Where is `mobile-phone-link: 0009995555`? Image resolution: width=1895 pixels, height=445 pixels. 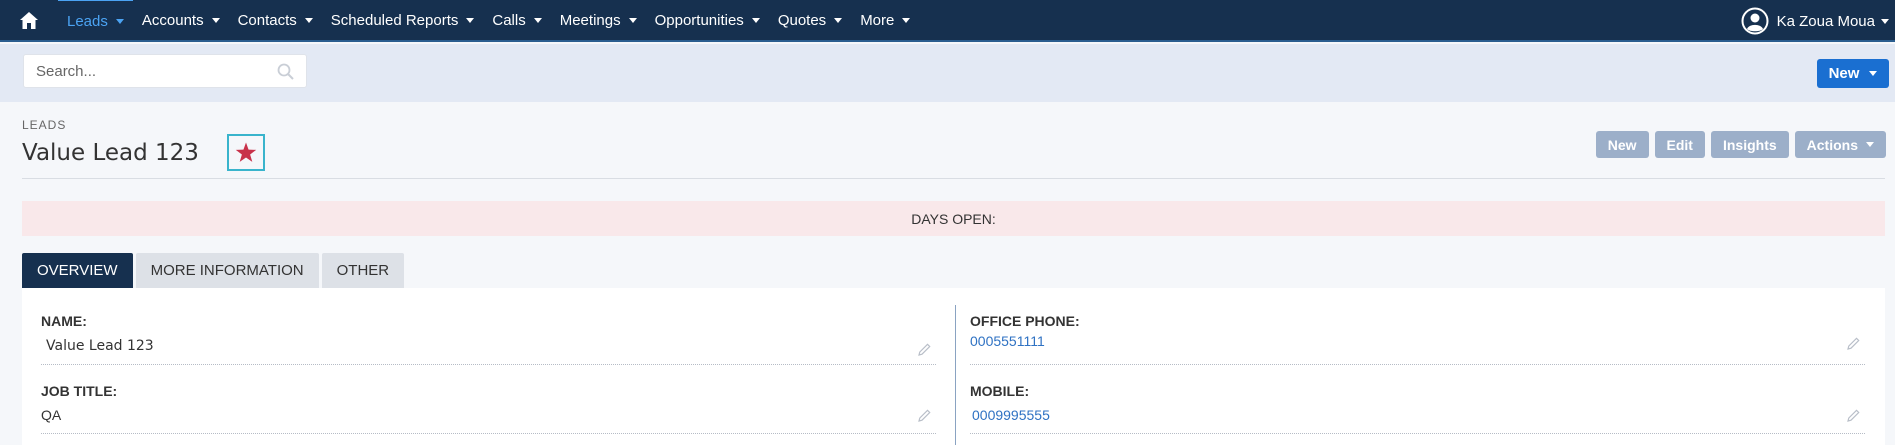 mobile-phone-link: 0009995555 is located at coordinates (1418, 415).